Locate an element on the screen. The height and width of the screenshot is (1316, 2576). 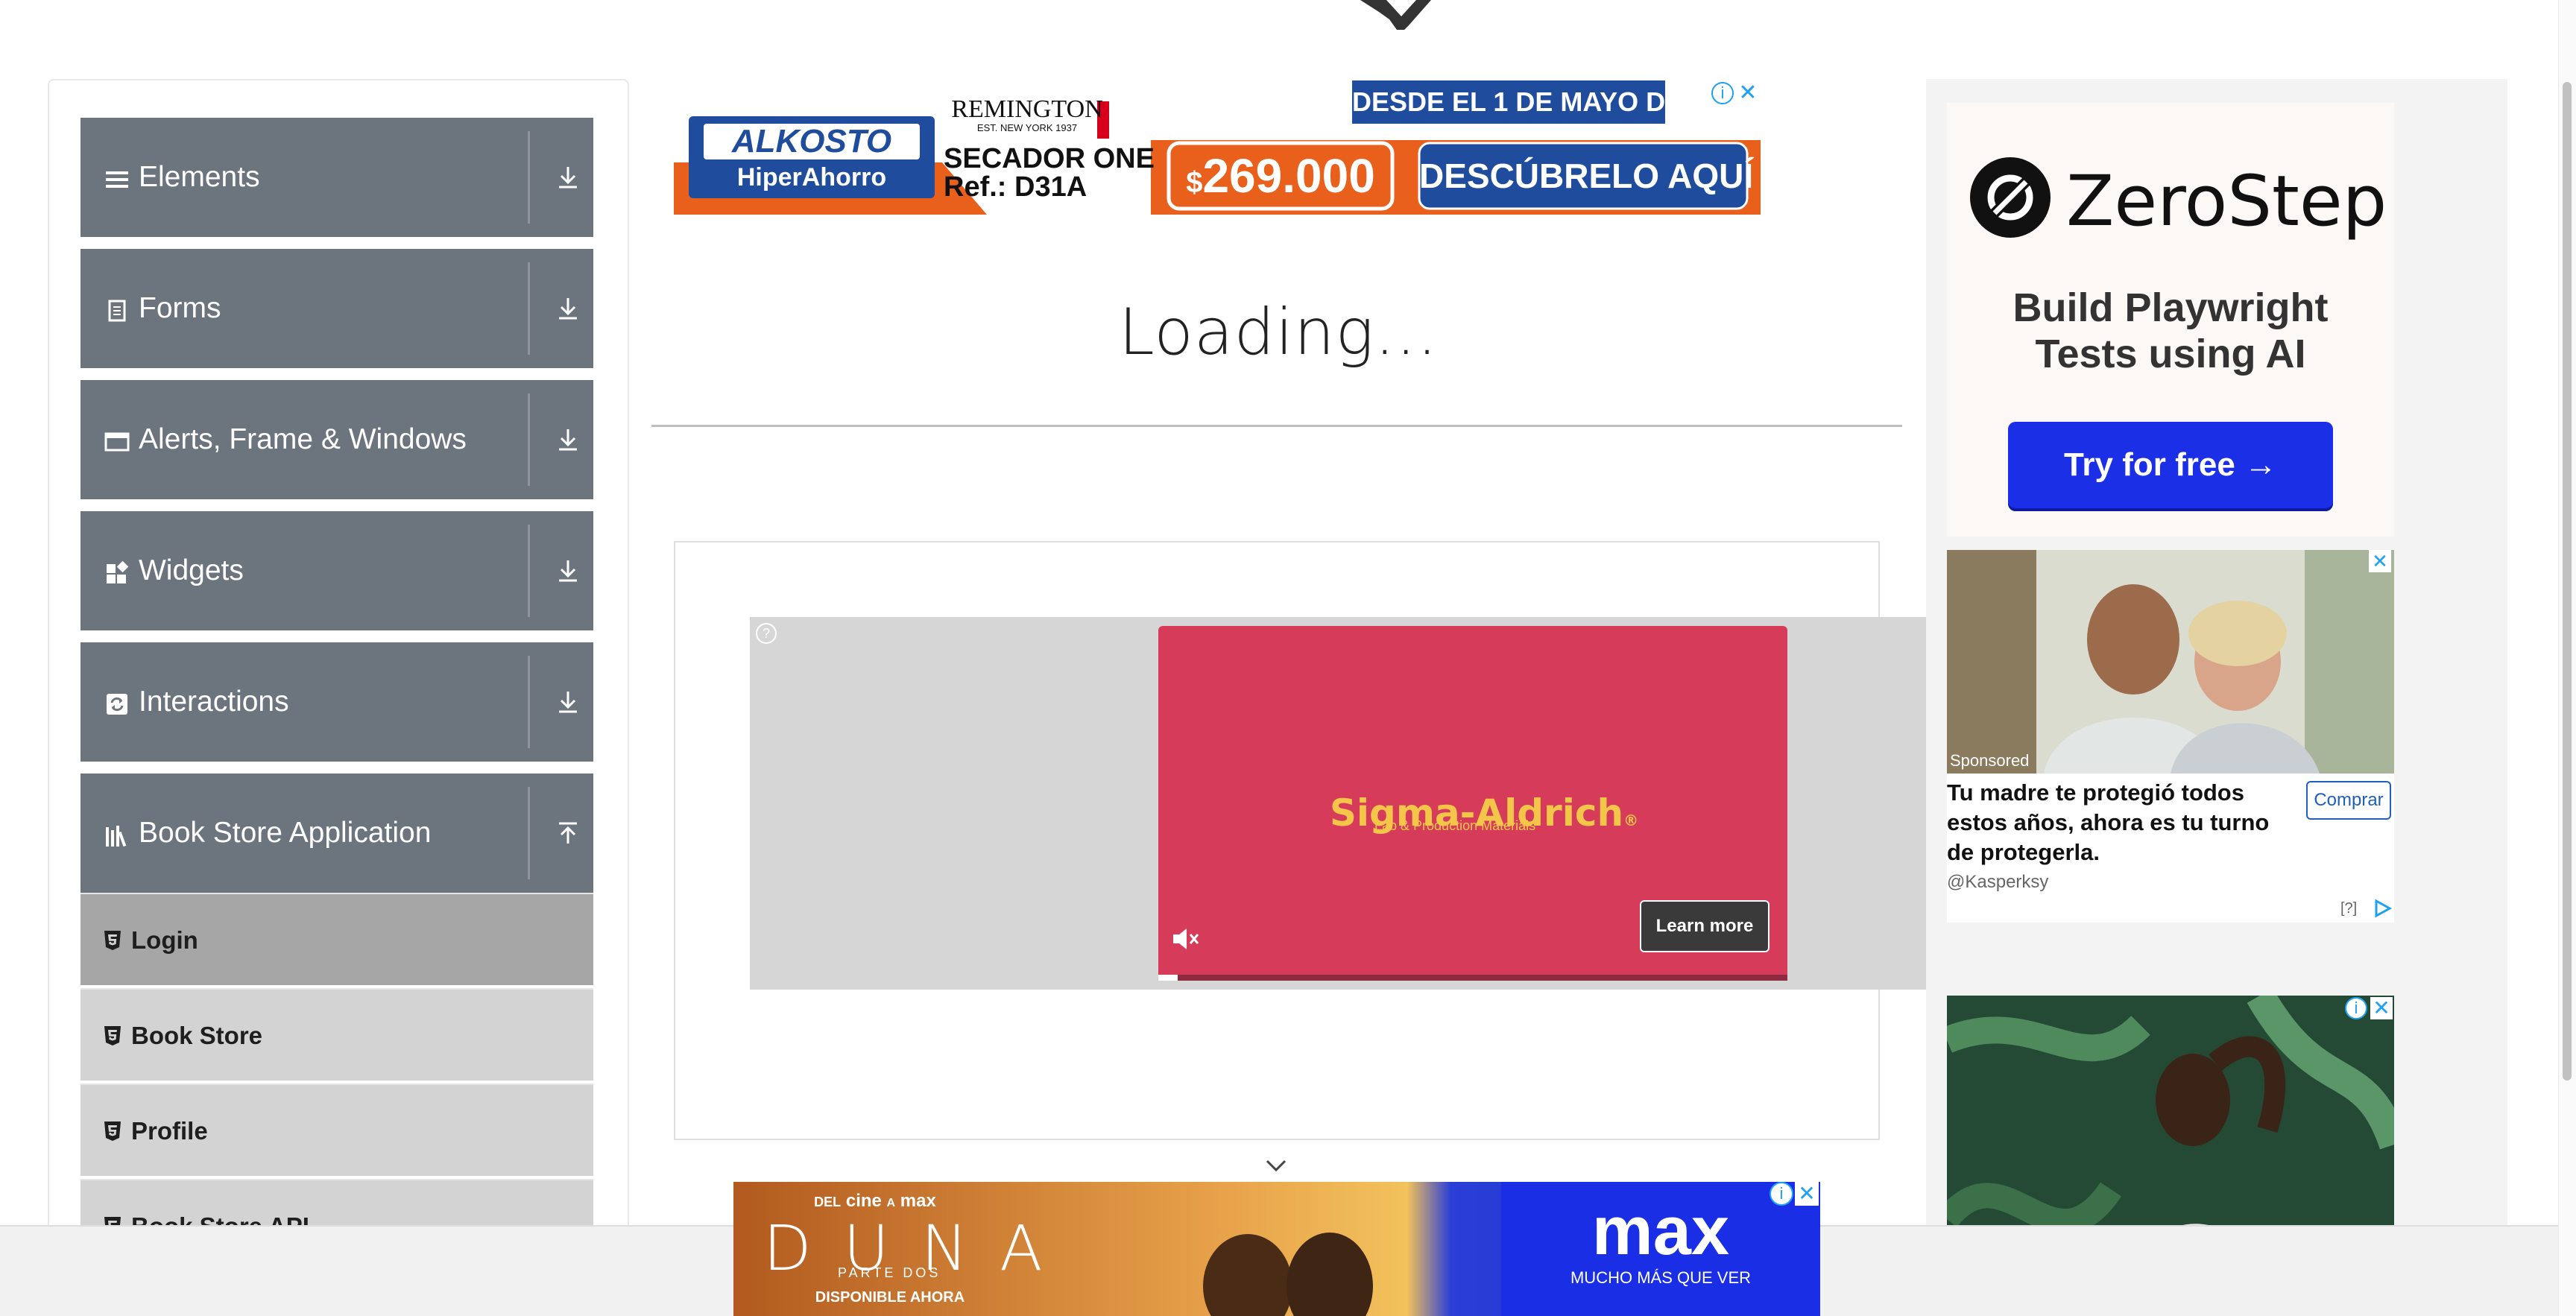
sidebar-item-label: Profile is located at coordinates (169, 1131).